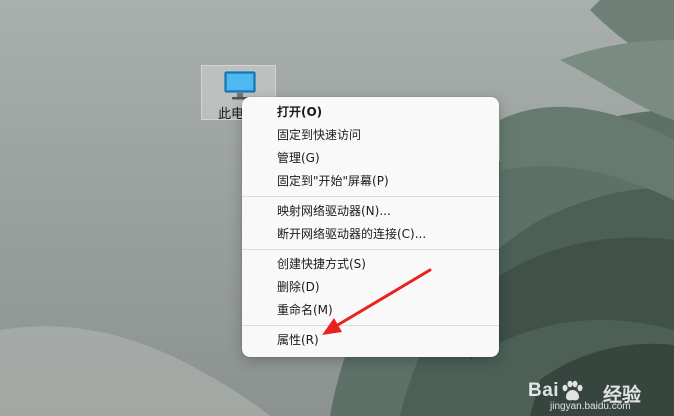  Describe the element at coordinates (572, 390) in the screenshot. I see `paw-icon` at that location.